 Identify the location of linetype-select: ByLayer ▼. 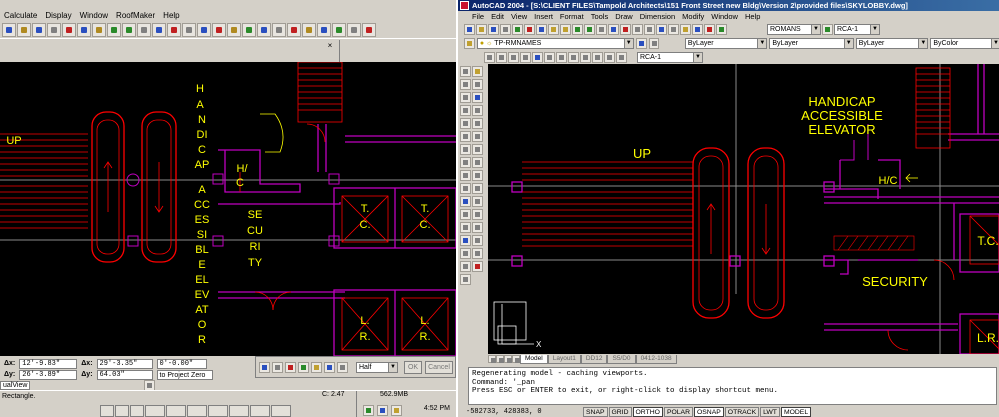
(811, 43).